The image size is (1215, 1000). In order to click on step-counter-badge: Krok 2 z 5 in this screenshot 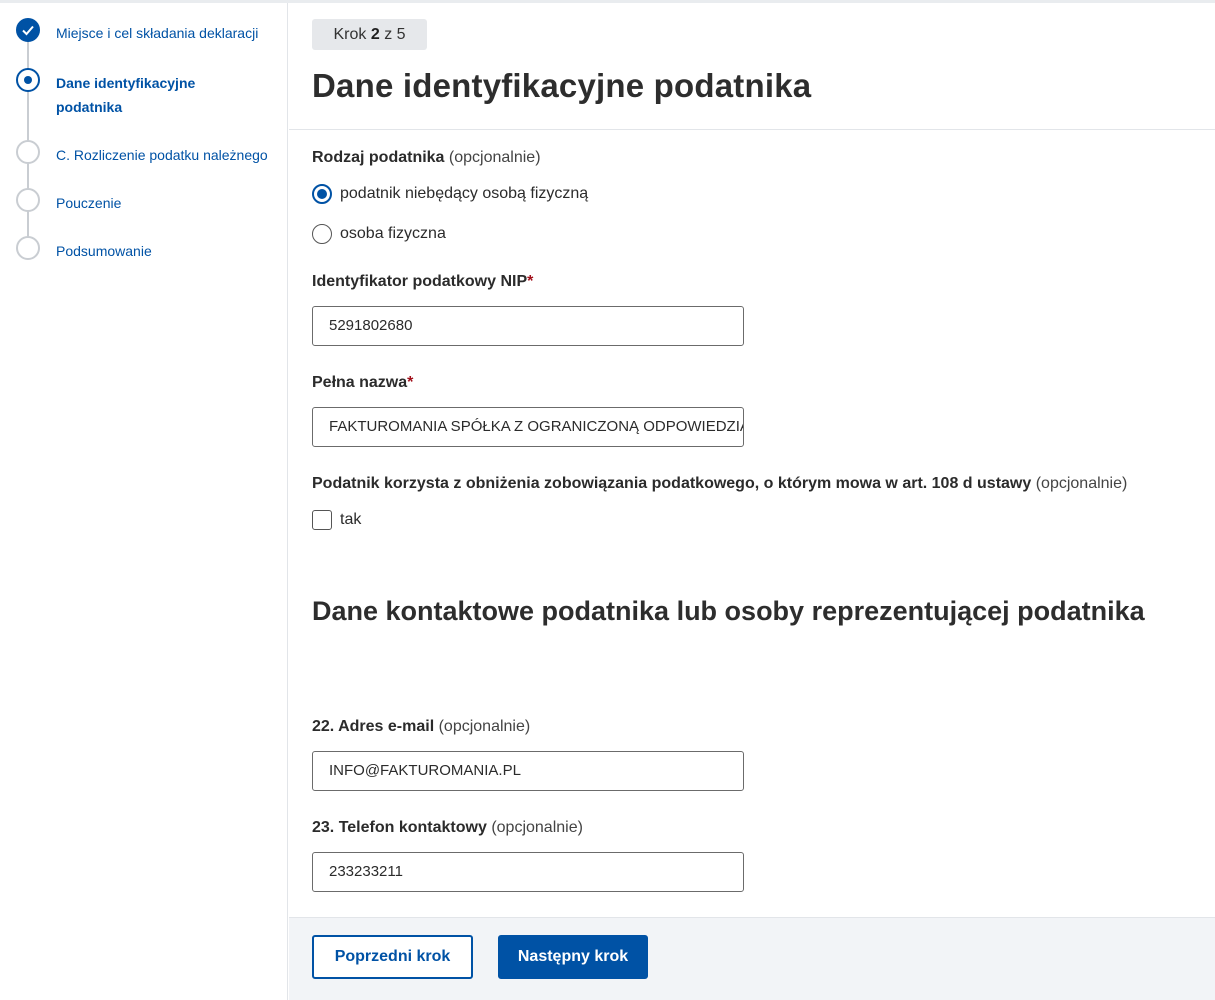, I will do `click(369, 34)`.